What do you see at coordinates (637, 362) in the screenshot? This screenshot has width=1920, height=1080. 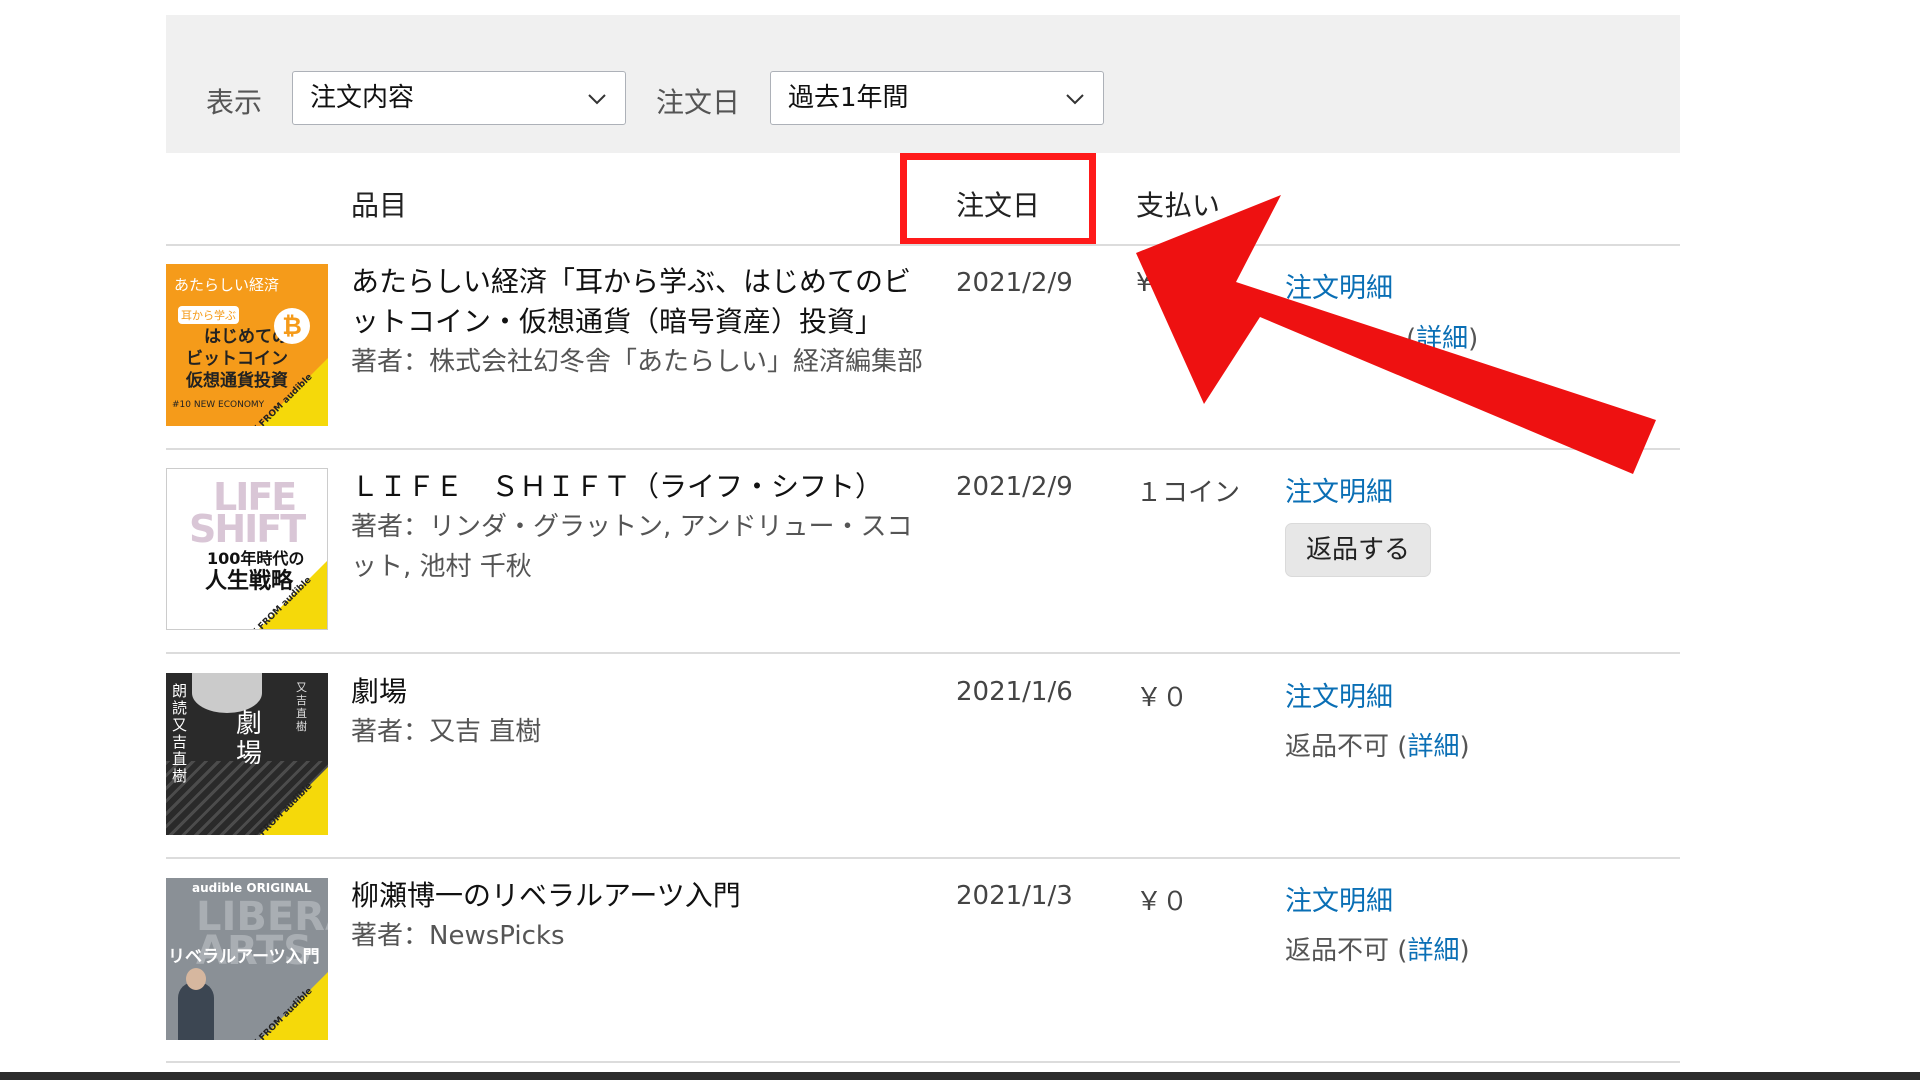 I see `item-author: 著者：株式会社幻冬舎「あたらしい」経済編集部` at bounding box center [637, 362].